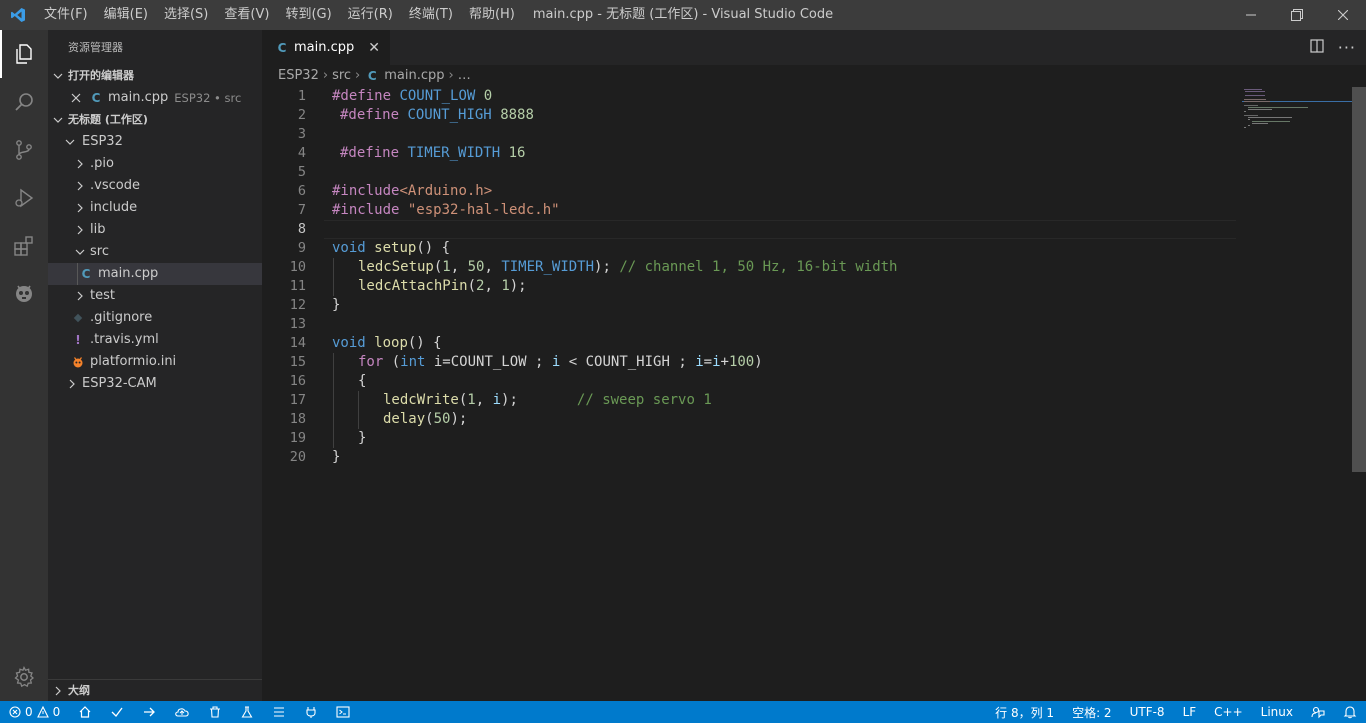 This screenshot has height=723, width=1366. I want to click on token: 1, so click(446, 267).